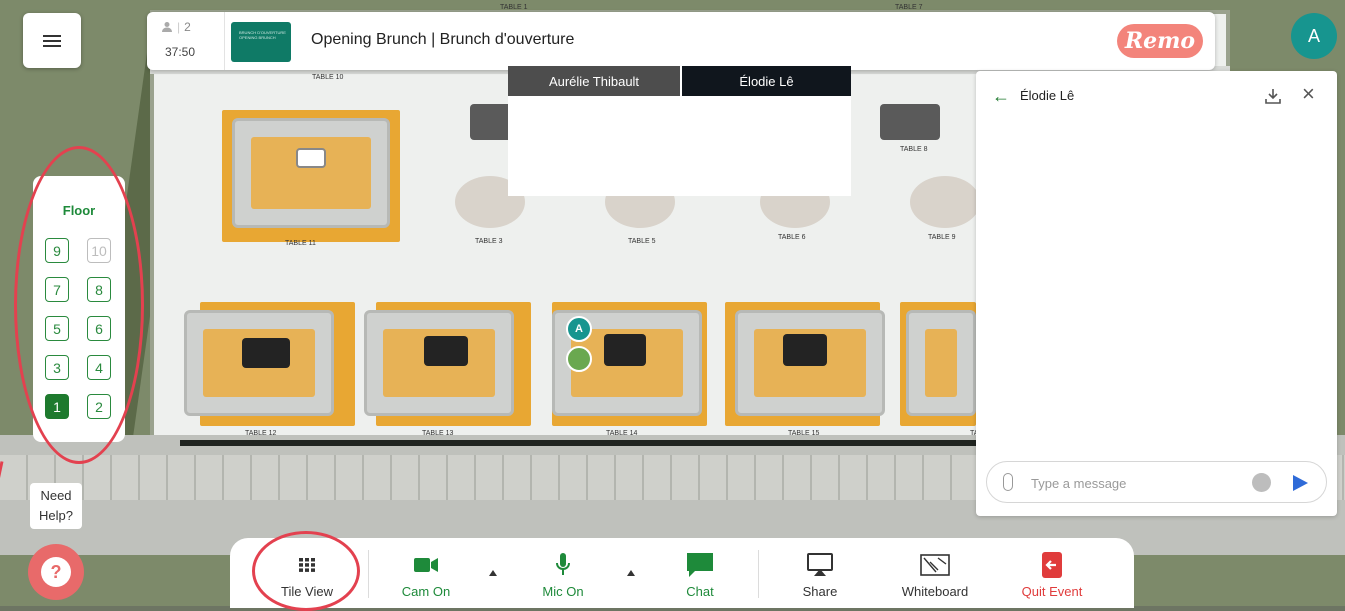 The image size is (1345, 611). I want to click on download-icon, so click(1273, 96).